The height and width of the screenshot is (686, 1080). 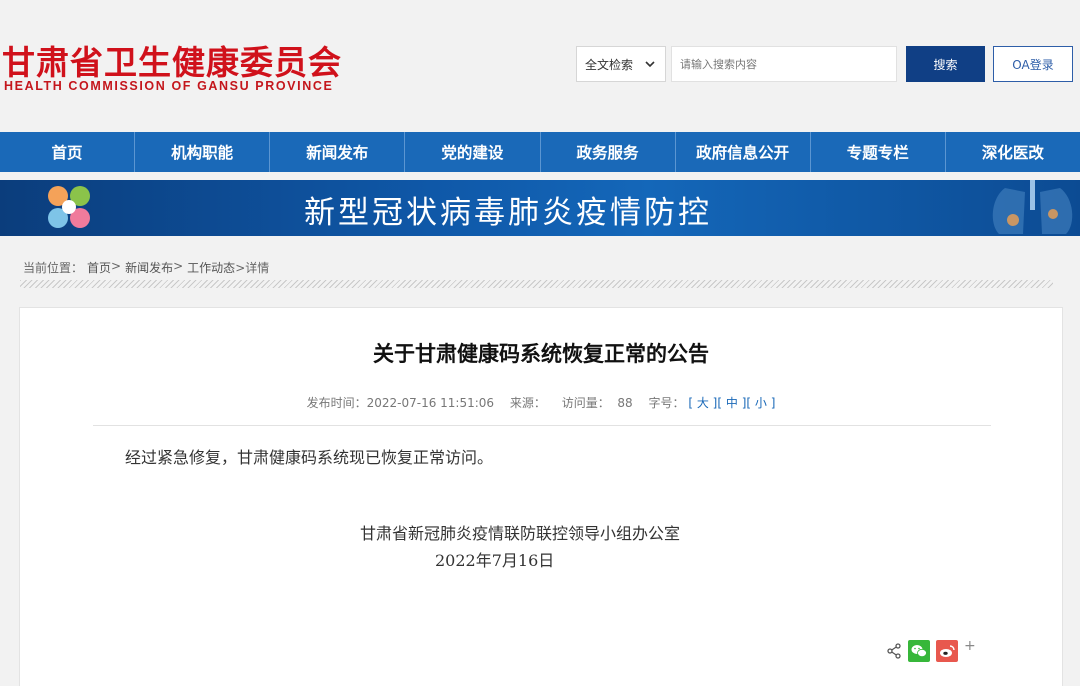 What do you see at coordinates (970, 646) in the screenshot?
I see `more-share-icon: +` at bounding box center [970, 646].